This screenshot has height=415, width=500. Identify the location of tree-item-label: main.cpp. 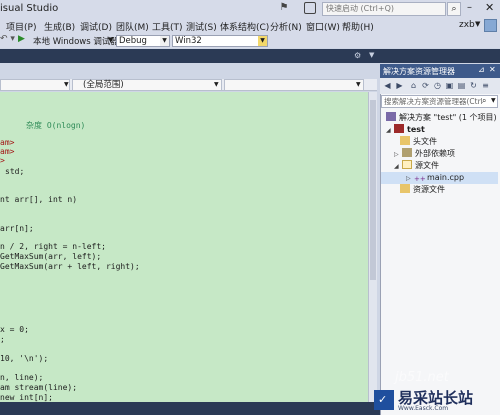
(446, 177).